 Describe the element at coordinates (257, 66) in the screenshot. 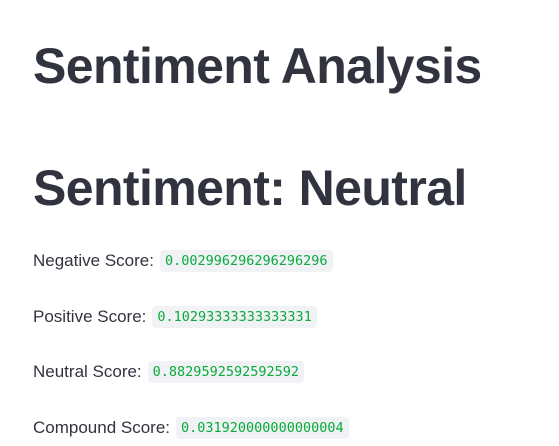

I see `page-title: Sentiment Analysis` at that location.